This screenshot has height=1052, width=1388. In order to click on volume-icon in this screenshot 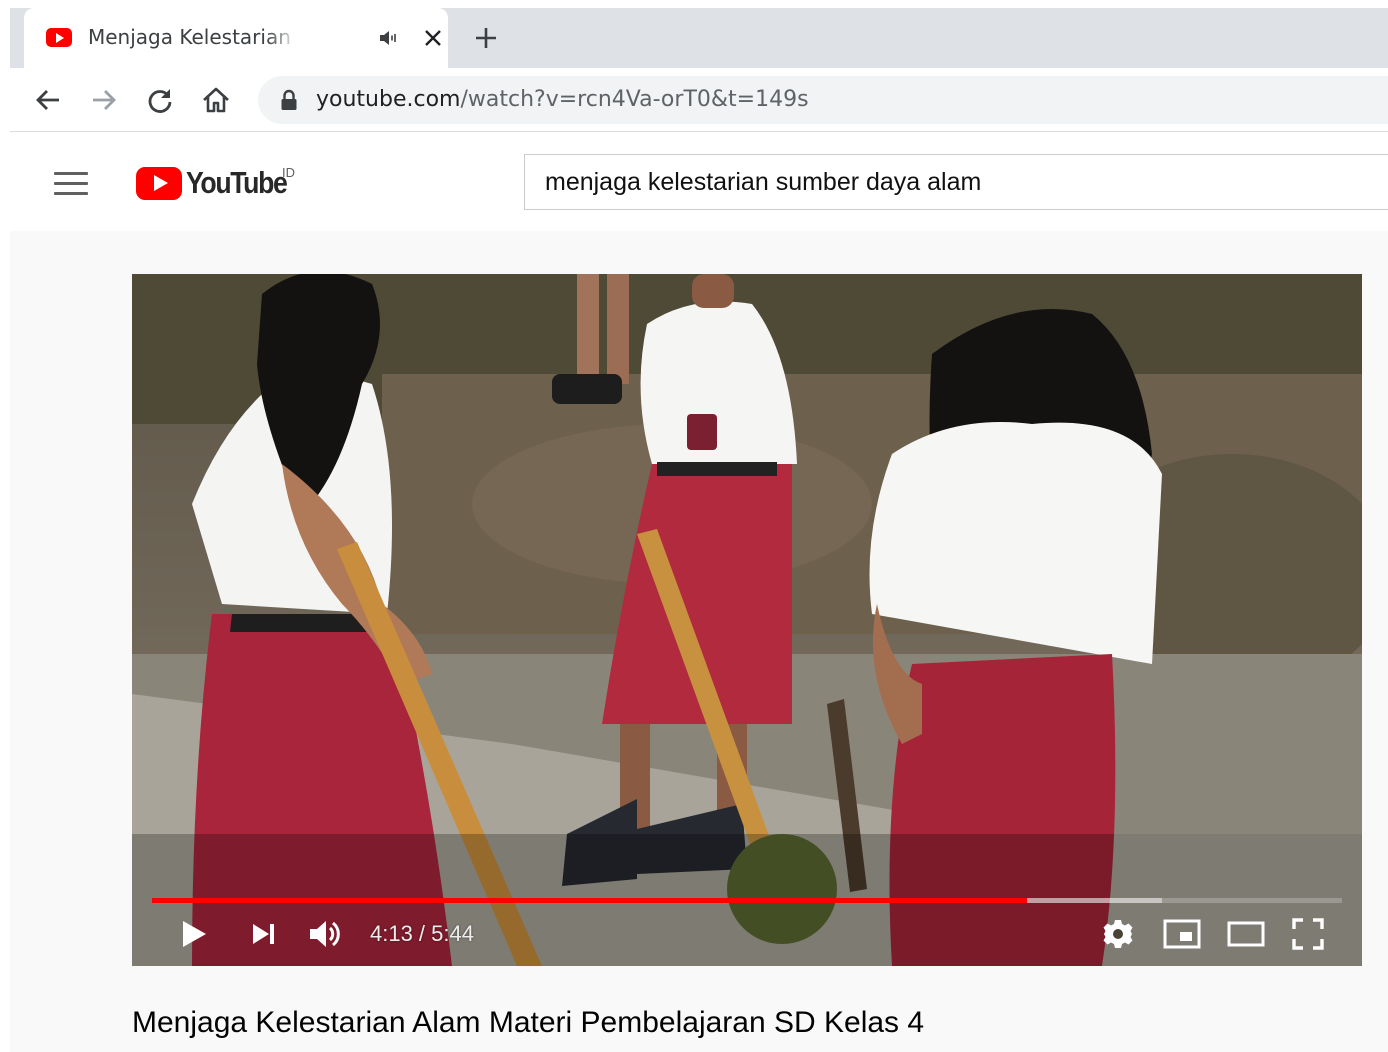, I will do `click(325, 934)`.